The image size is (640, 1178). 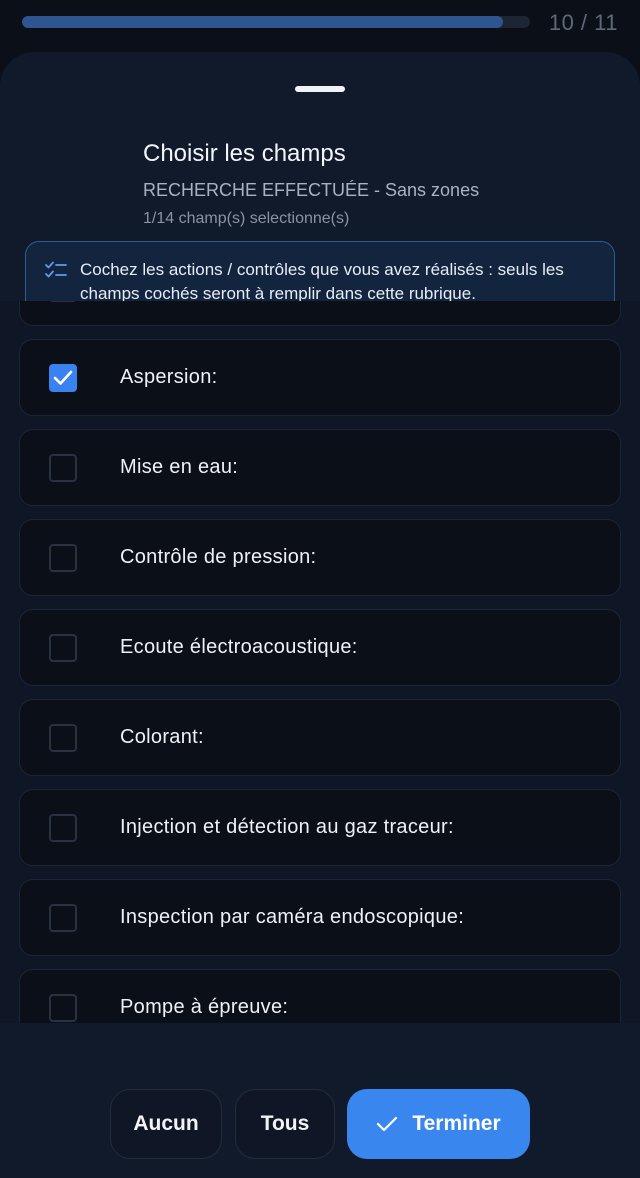 I want to click on field-item: Aspersion:, so click(x=320, y=377).